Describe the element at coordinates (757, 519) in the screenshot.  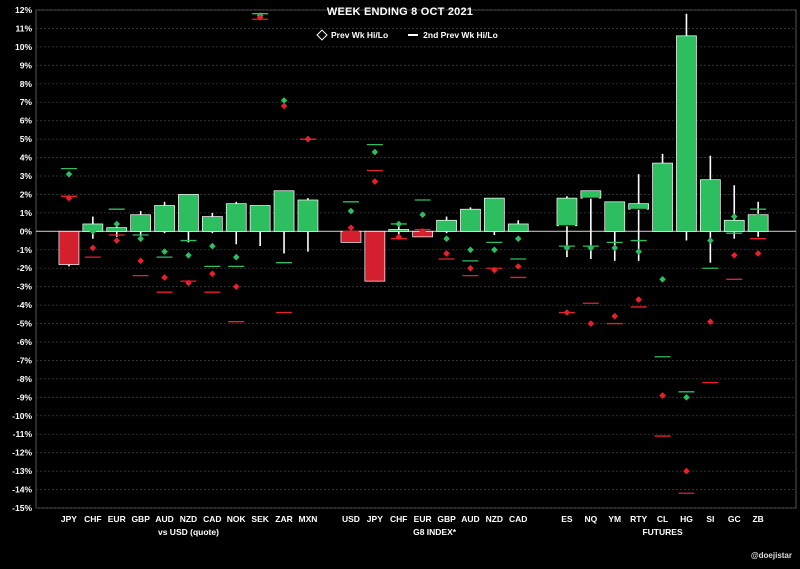
I see `x-tick-label: ZB` at that location.